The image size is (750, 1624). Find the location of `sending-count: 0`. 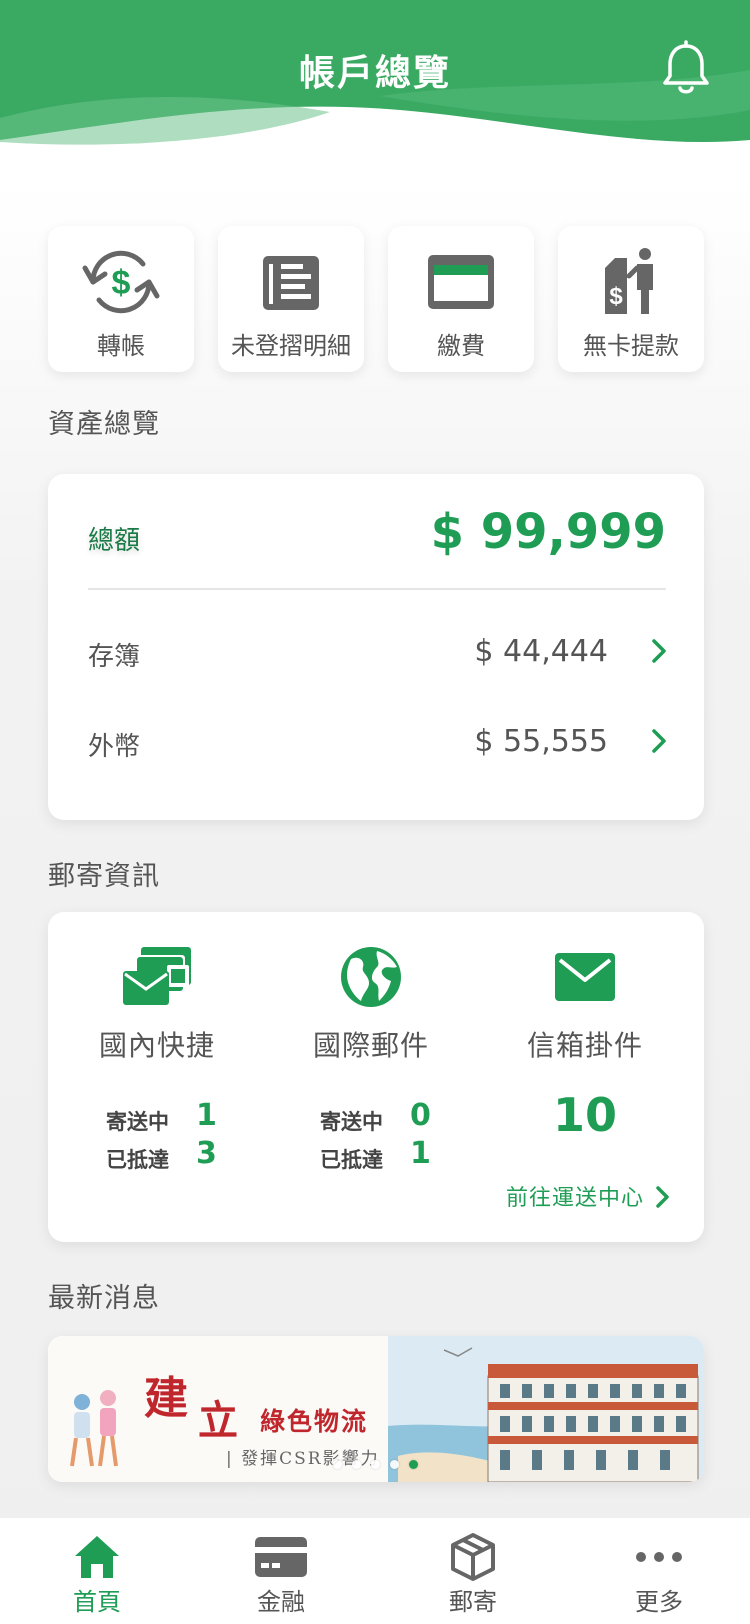

sending-count: 0 is located at coordinates (420, 1115).